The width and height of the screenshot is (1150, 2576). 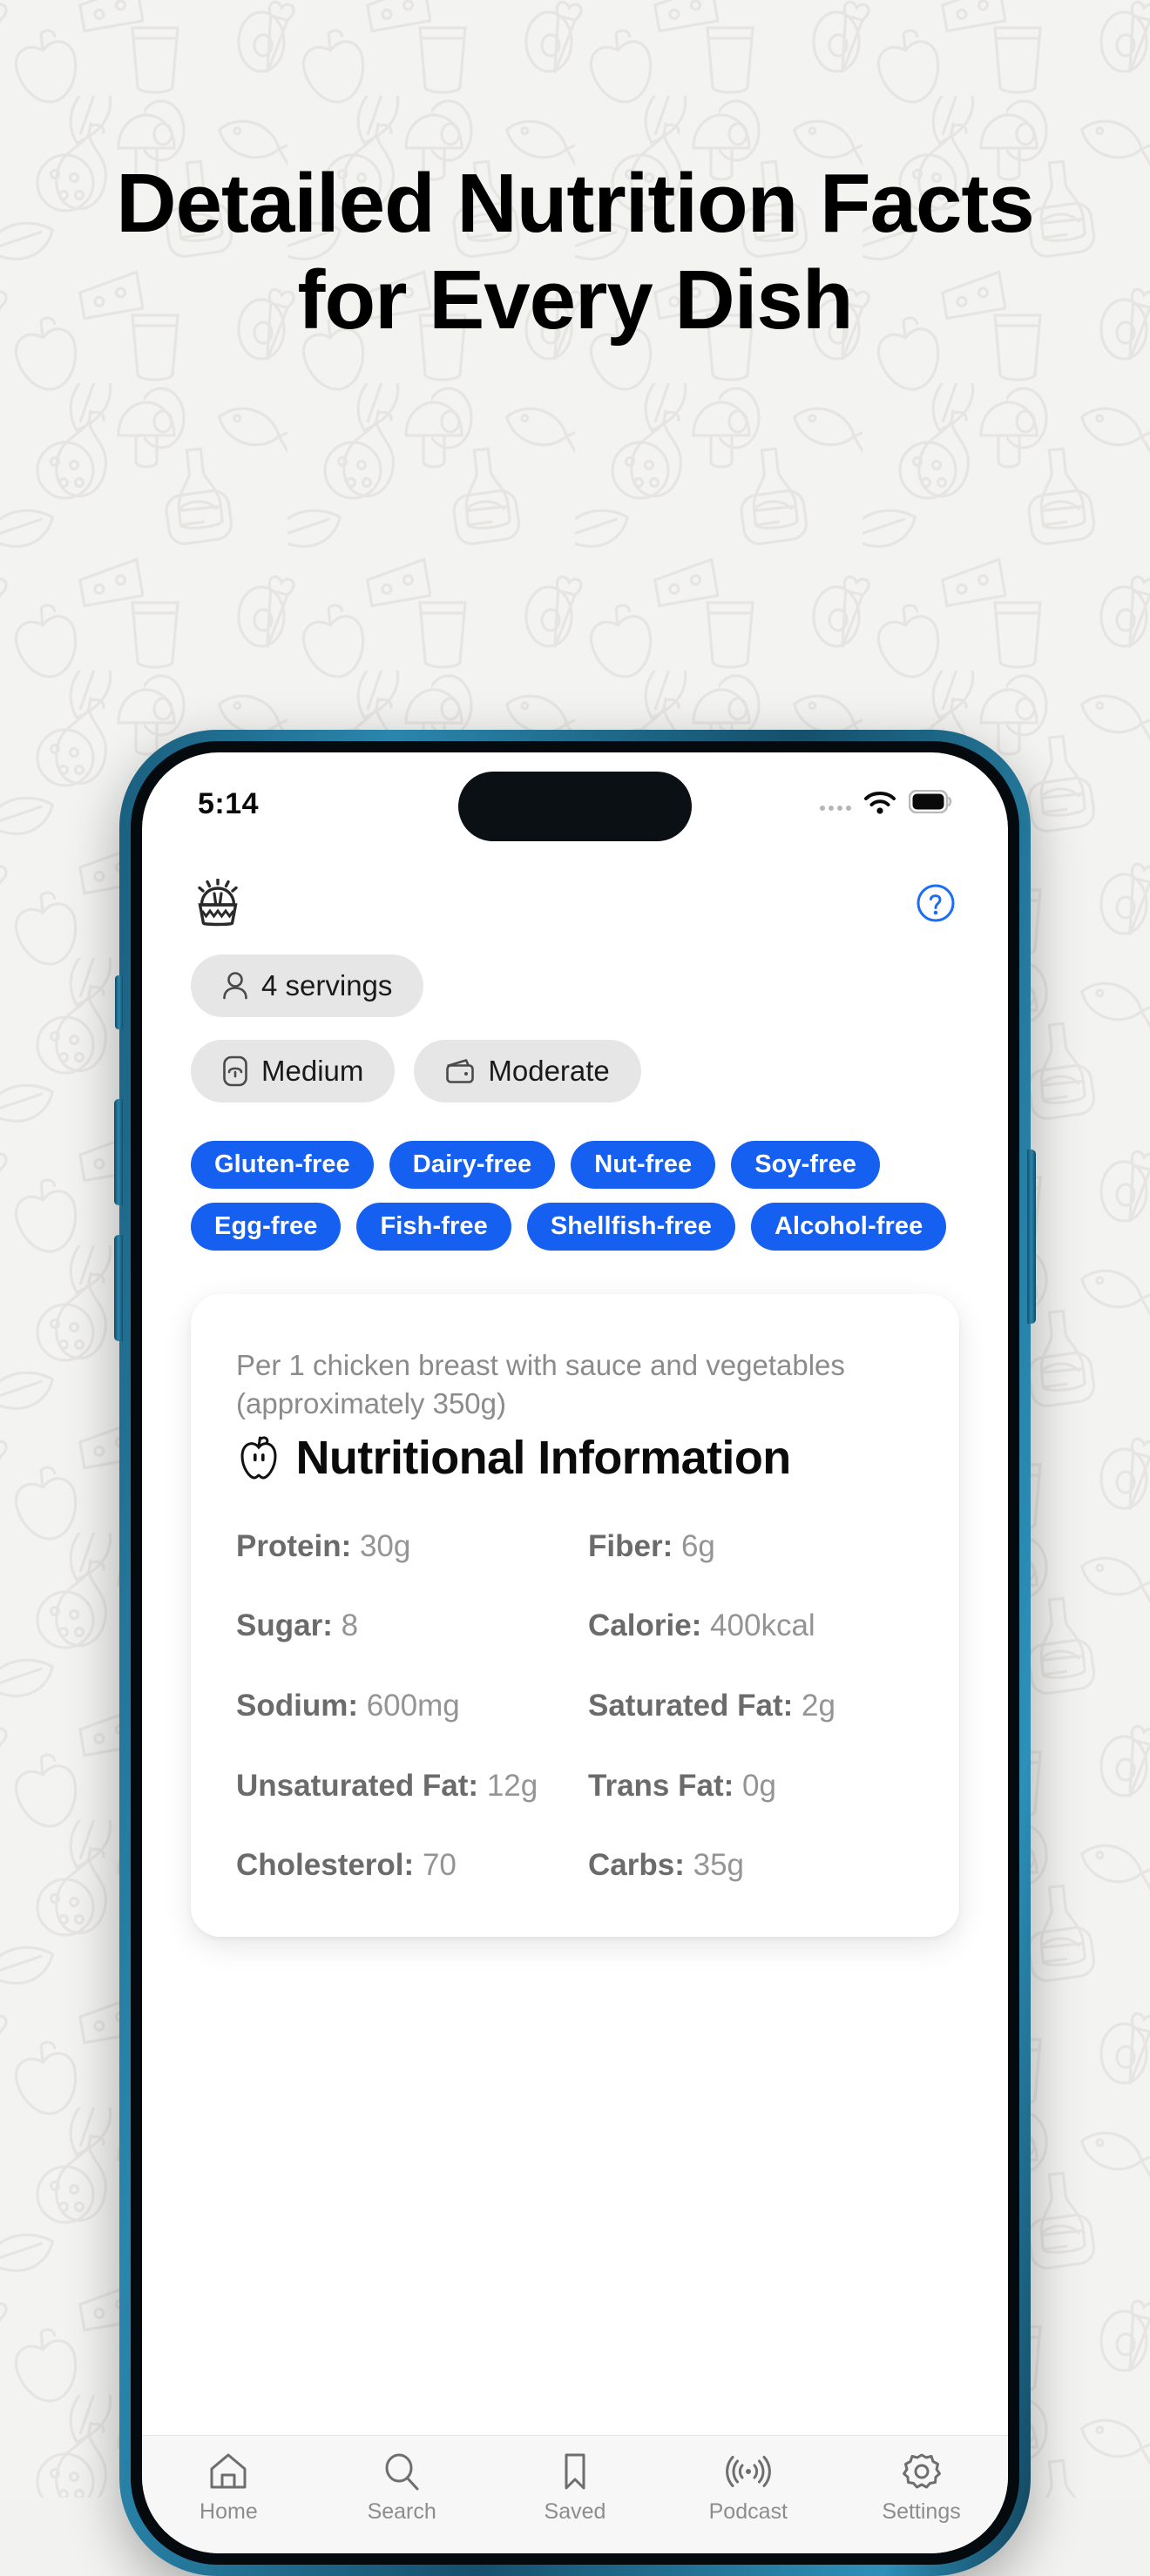 What do you see at coordinates (1031, 1237) in the screenshot?
I see `power-button` at bounding box center [1031, 1237].